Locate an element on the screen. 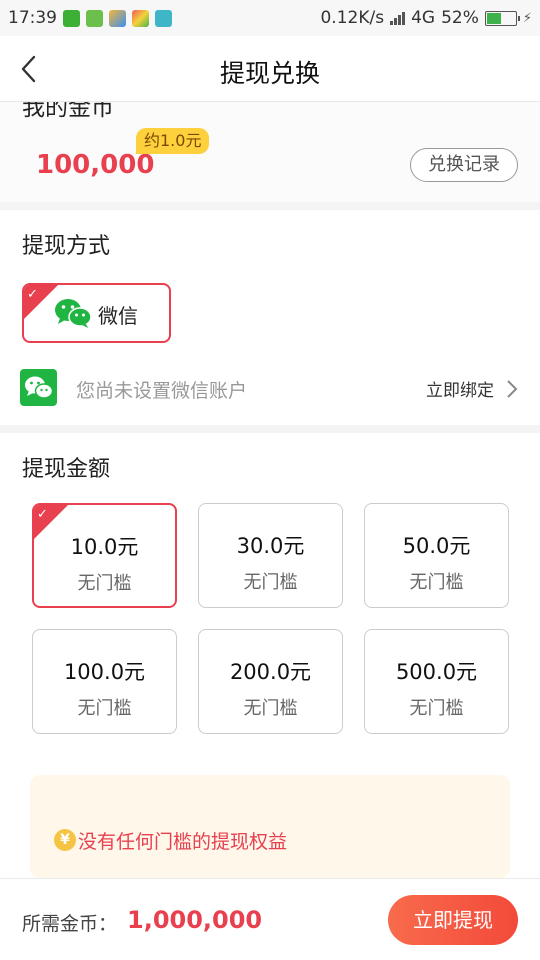 The width and height of the screenshot is (540, 960). amount-option-100: 100.0元 无门槛 is located at coordinates (104, 681).